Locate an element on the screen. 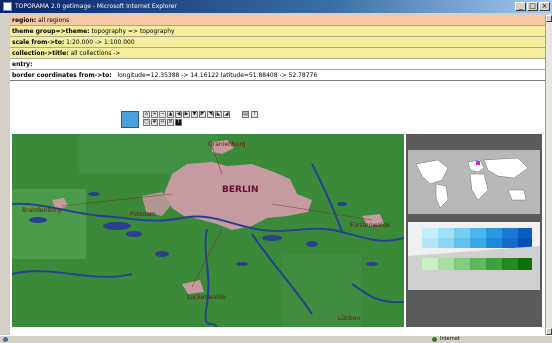 This screenshot has height=343, width=552. border-coordinates-label: border coordinates from->to: is located at coordinates (62, 75).